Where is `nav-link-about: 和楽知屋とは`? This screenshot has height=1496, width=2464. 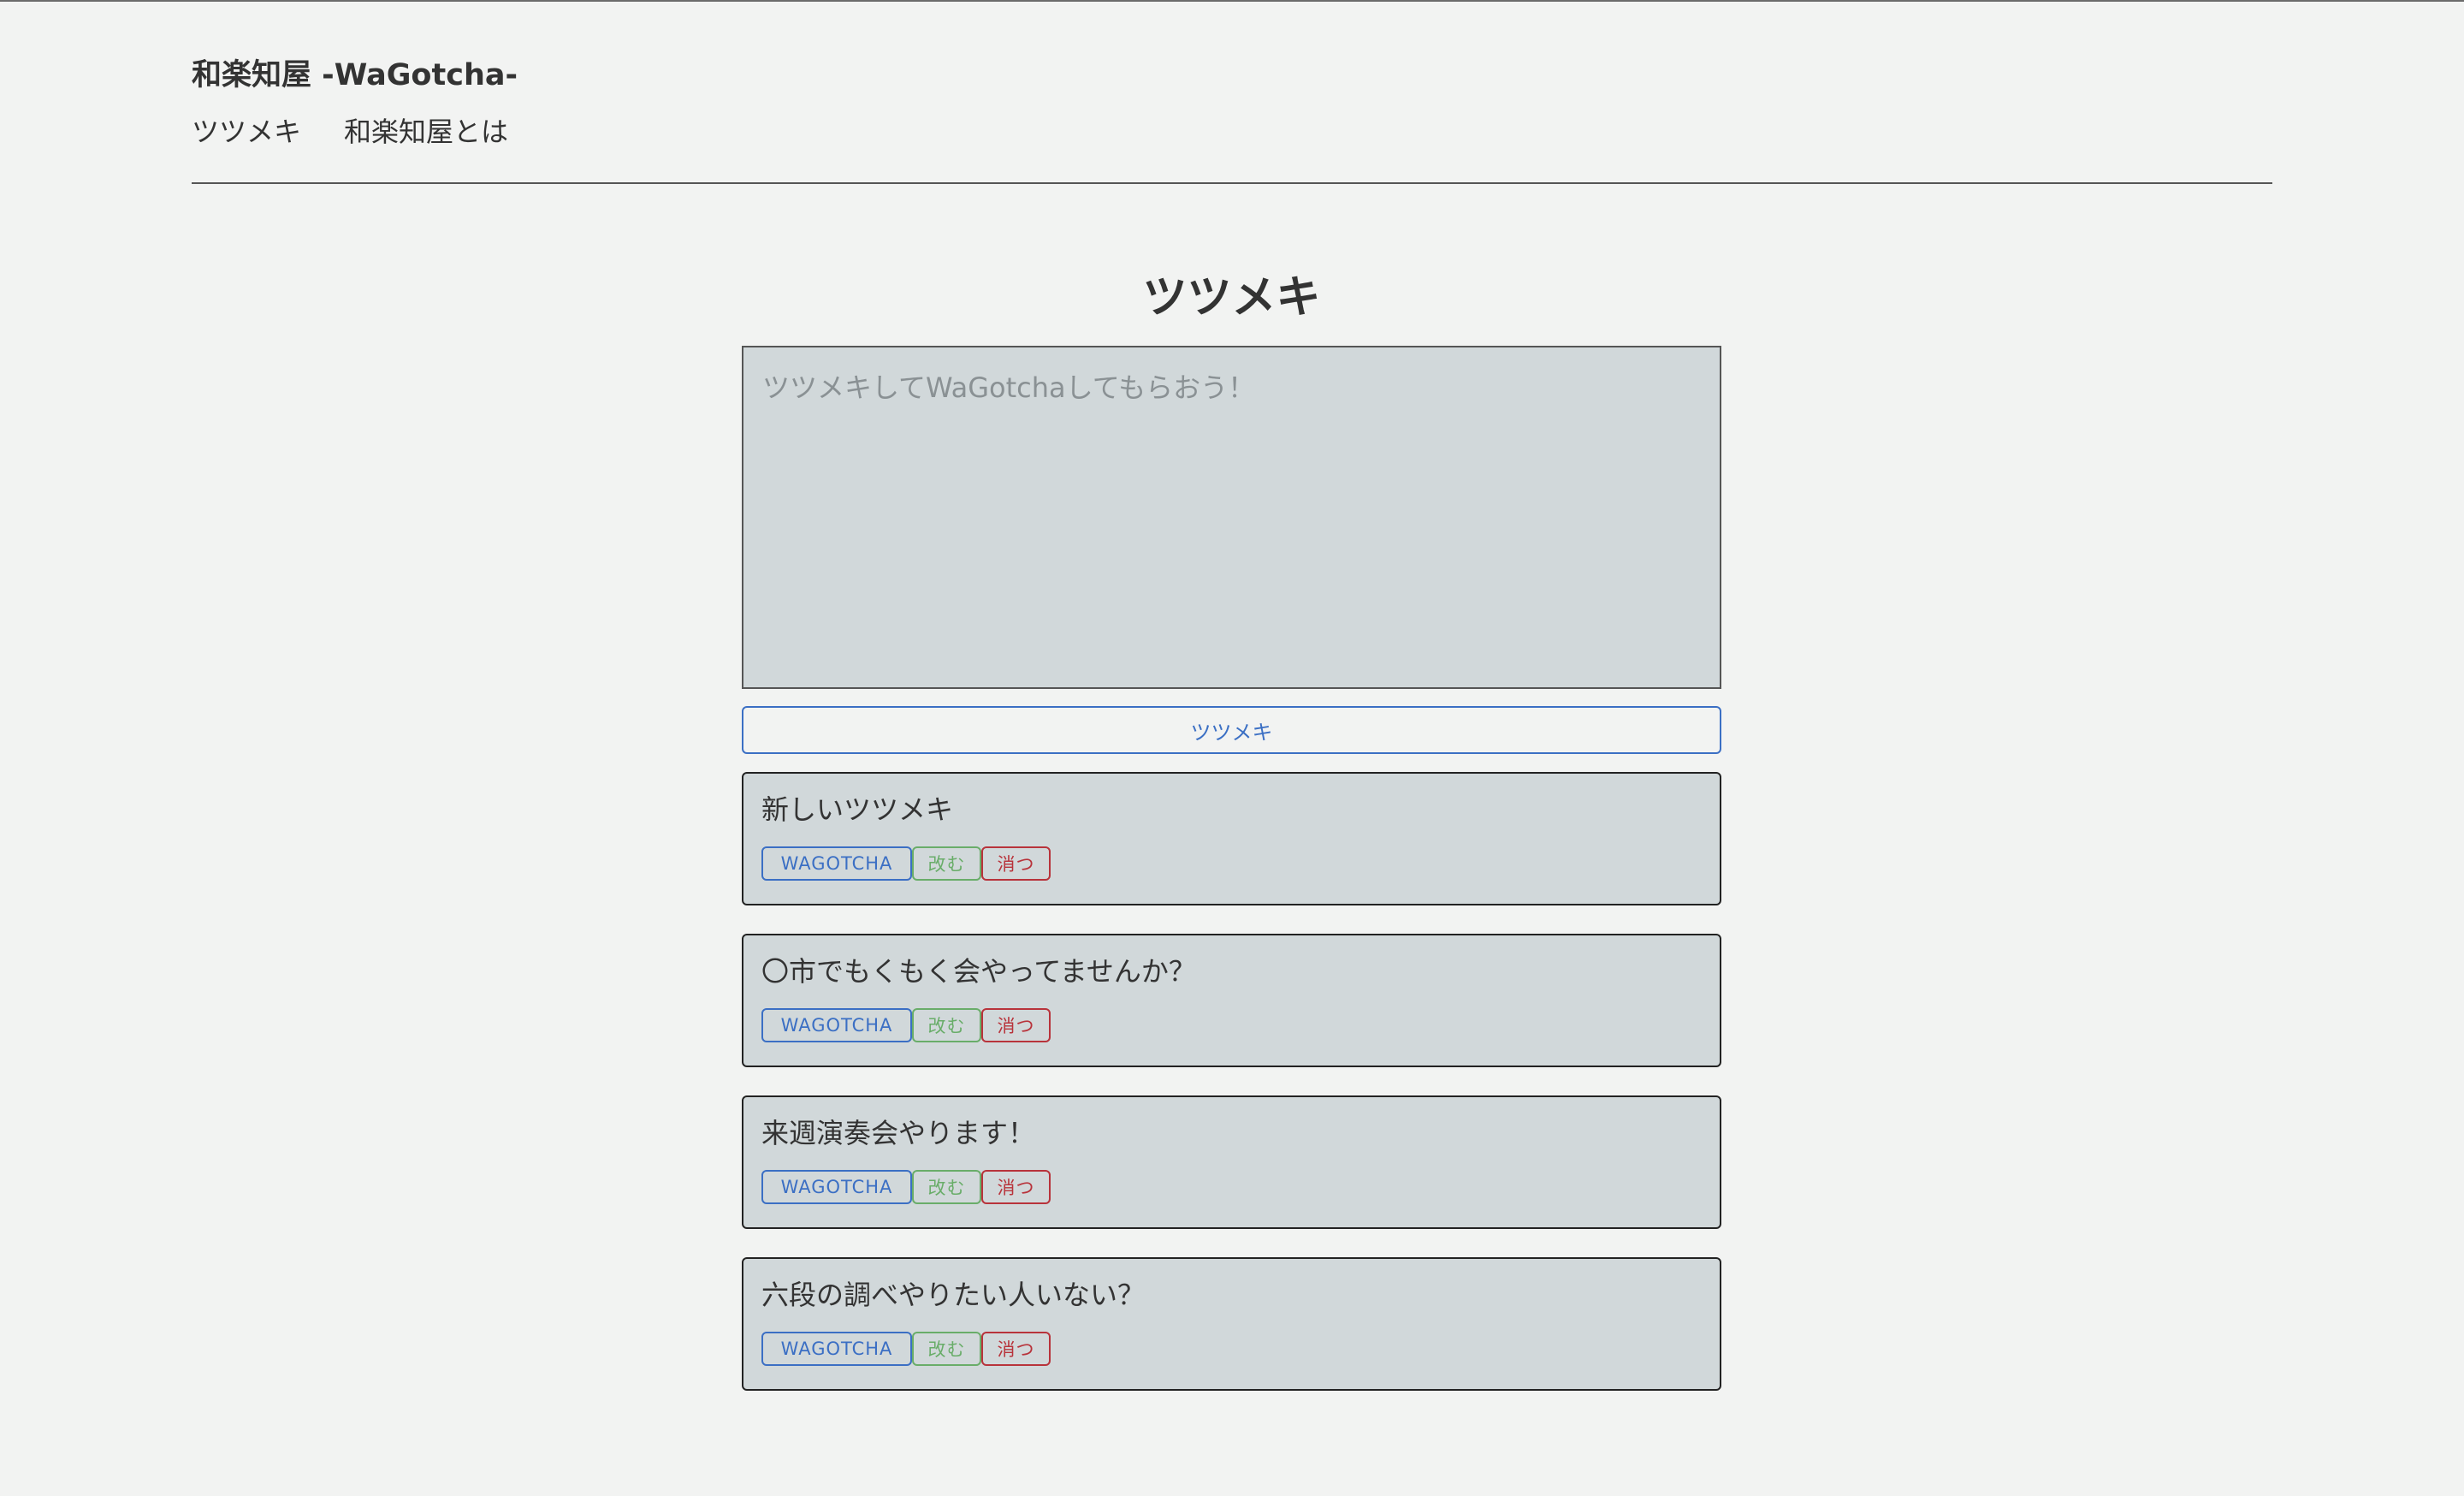 nav-link-about: 和楽知屋とは is located at coordinates (426, 130).